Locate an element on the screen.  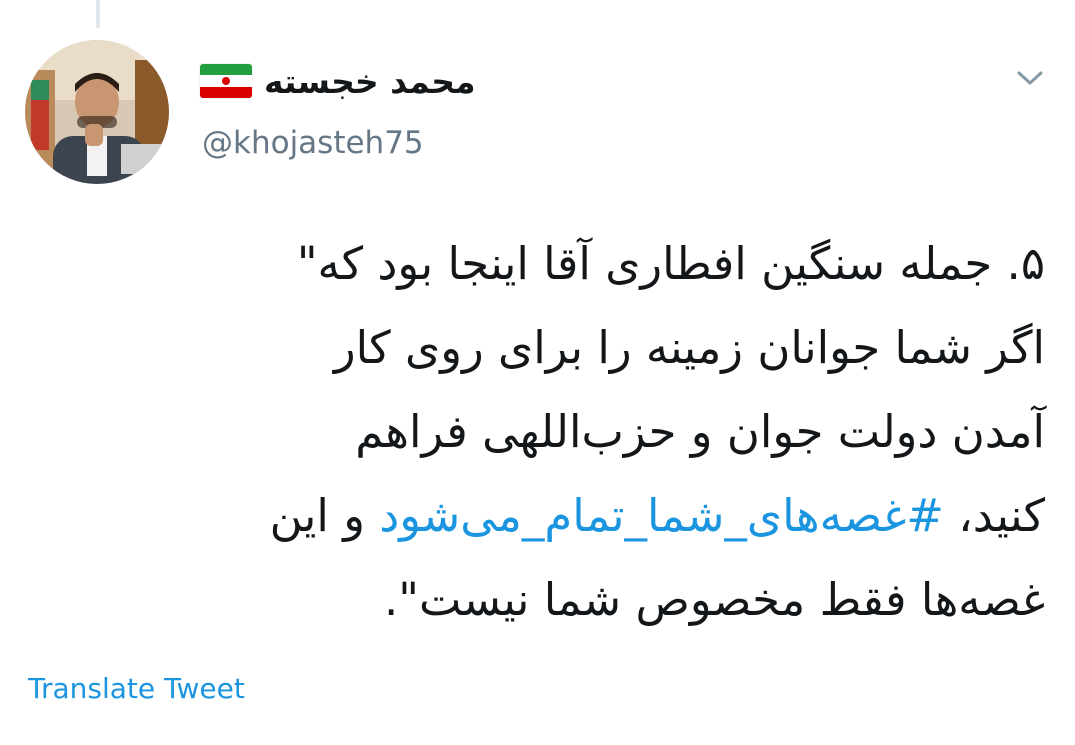
tweet-text-fragment: کنید، is located at coordinates (994, 515).